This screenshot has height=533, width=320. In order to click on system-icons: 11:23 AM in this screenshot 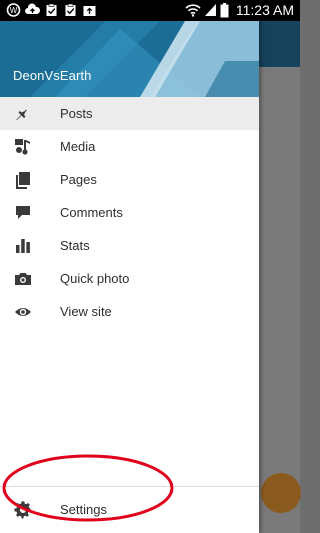, I will do `click(239, 10)`.